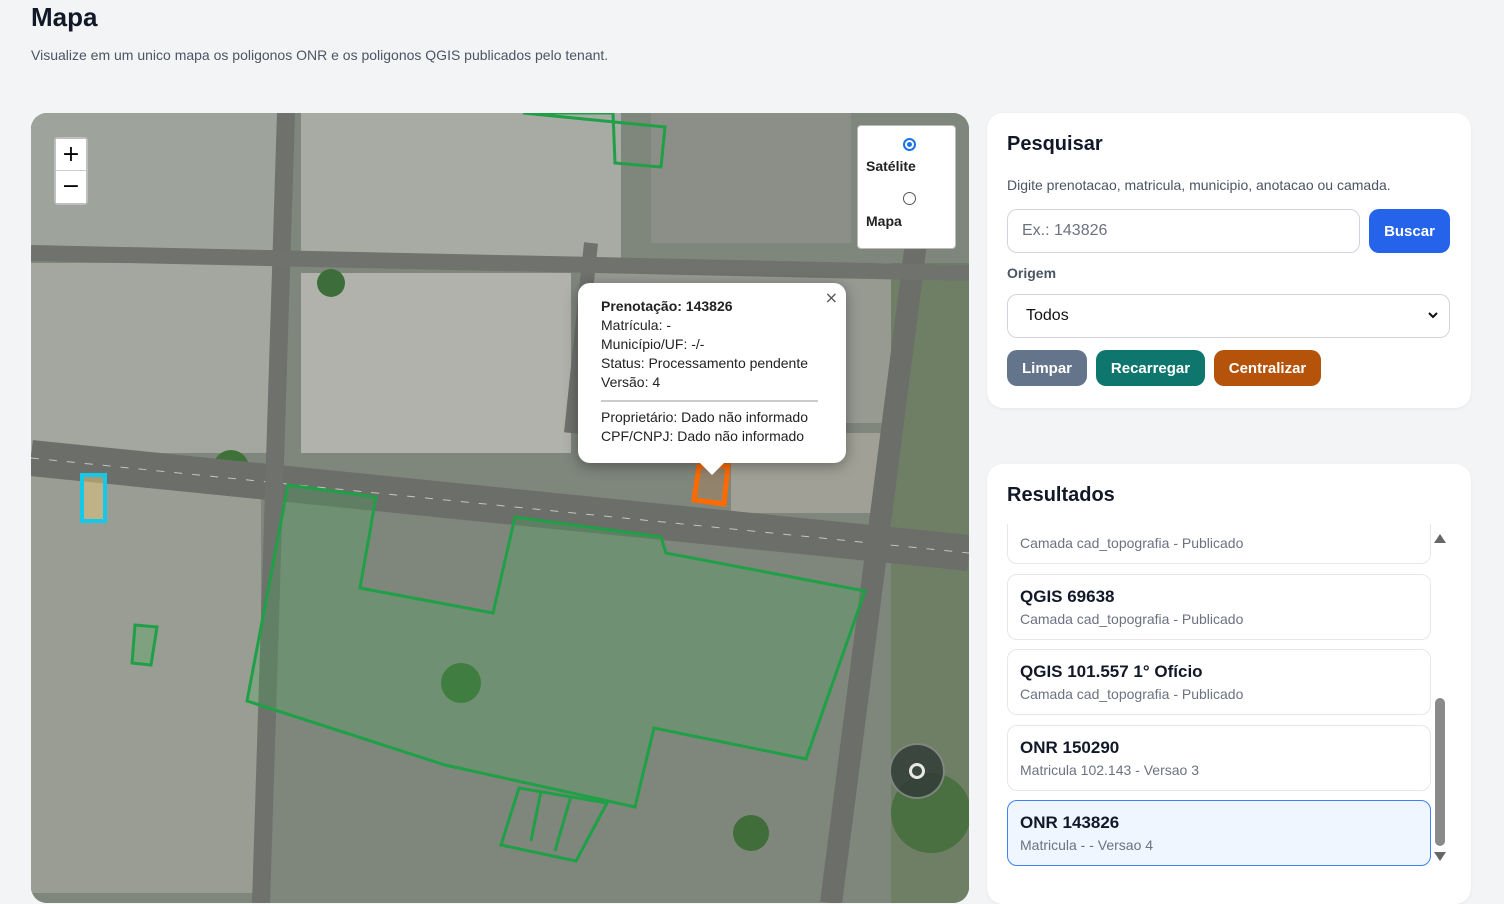 Image resolution: width=1504 pixels, height=904 pixels. I want to click on popup-municipio: Município/UF: -/-, so click(653, 344).